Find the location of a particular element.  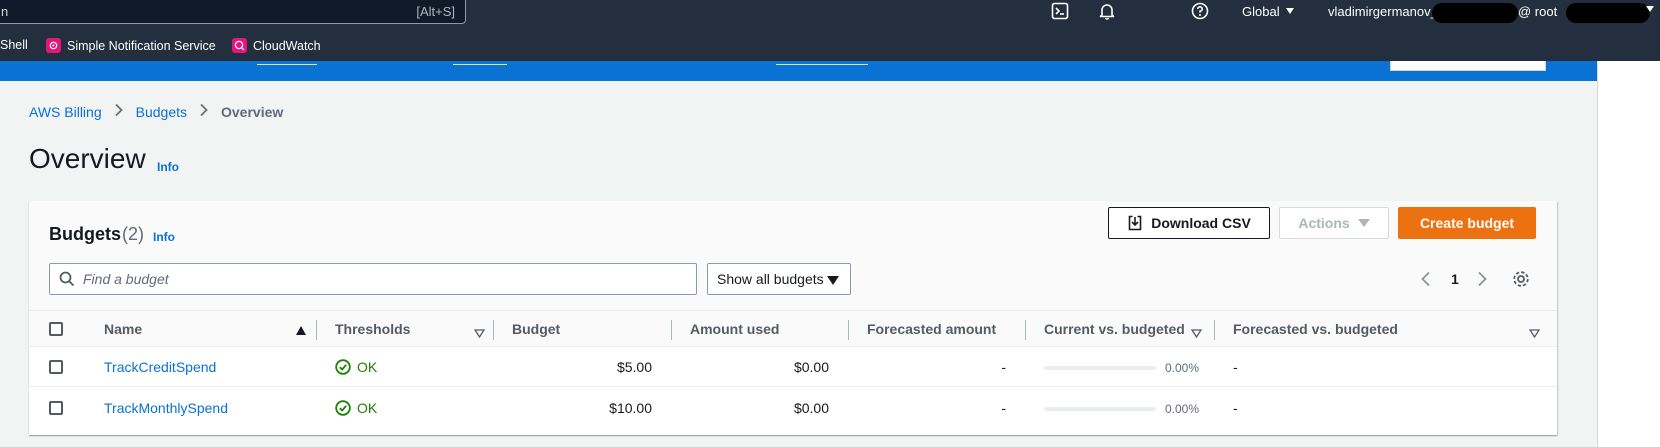

right-panel-gutter is located at coordinates (1628, 254).